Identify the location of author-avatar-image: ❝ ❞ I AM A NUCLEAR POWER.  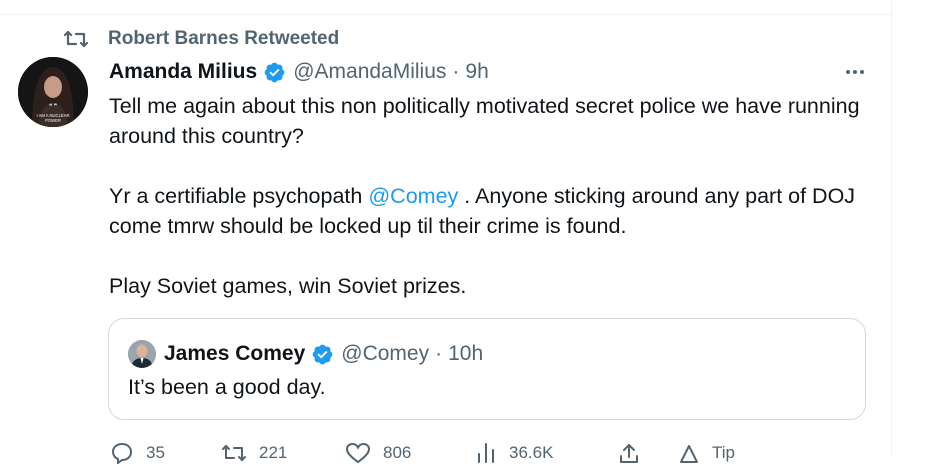
(53, 92).